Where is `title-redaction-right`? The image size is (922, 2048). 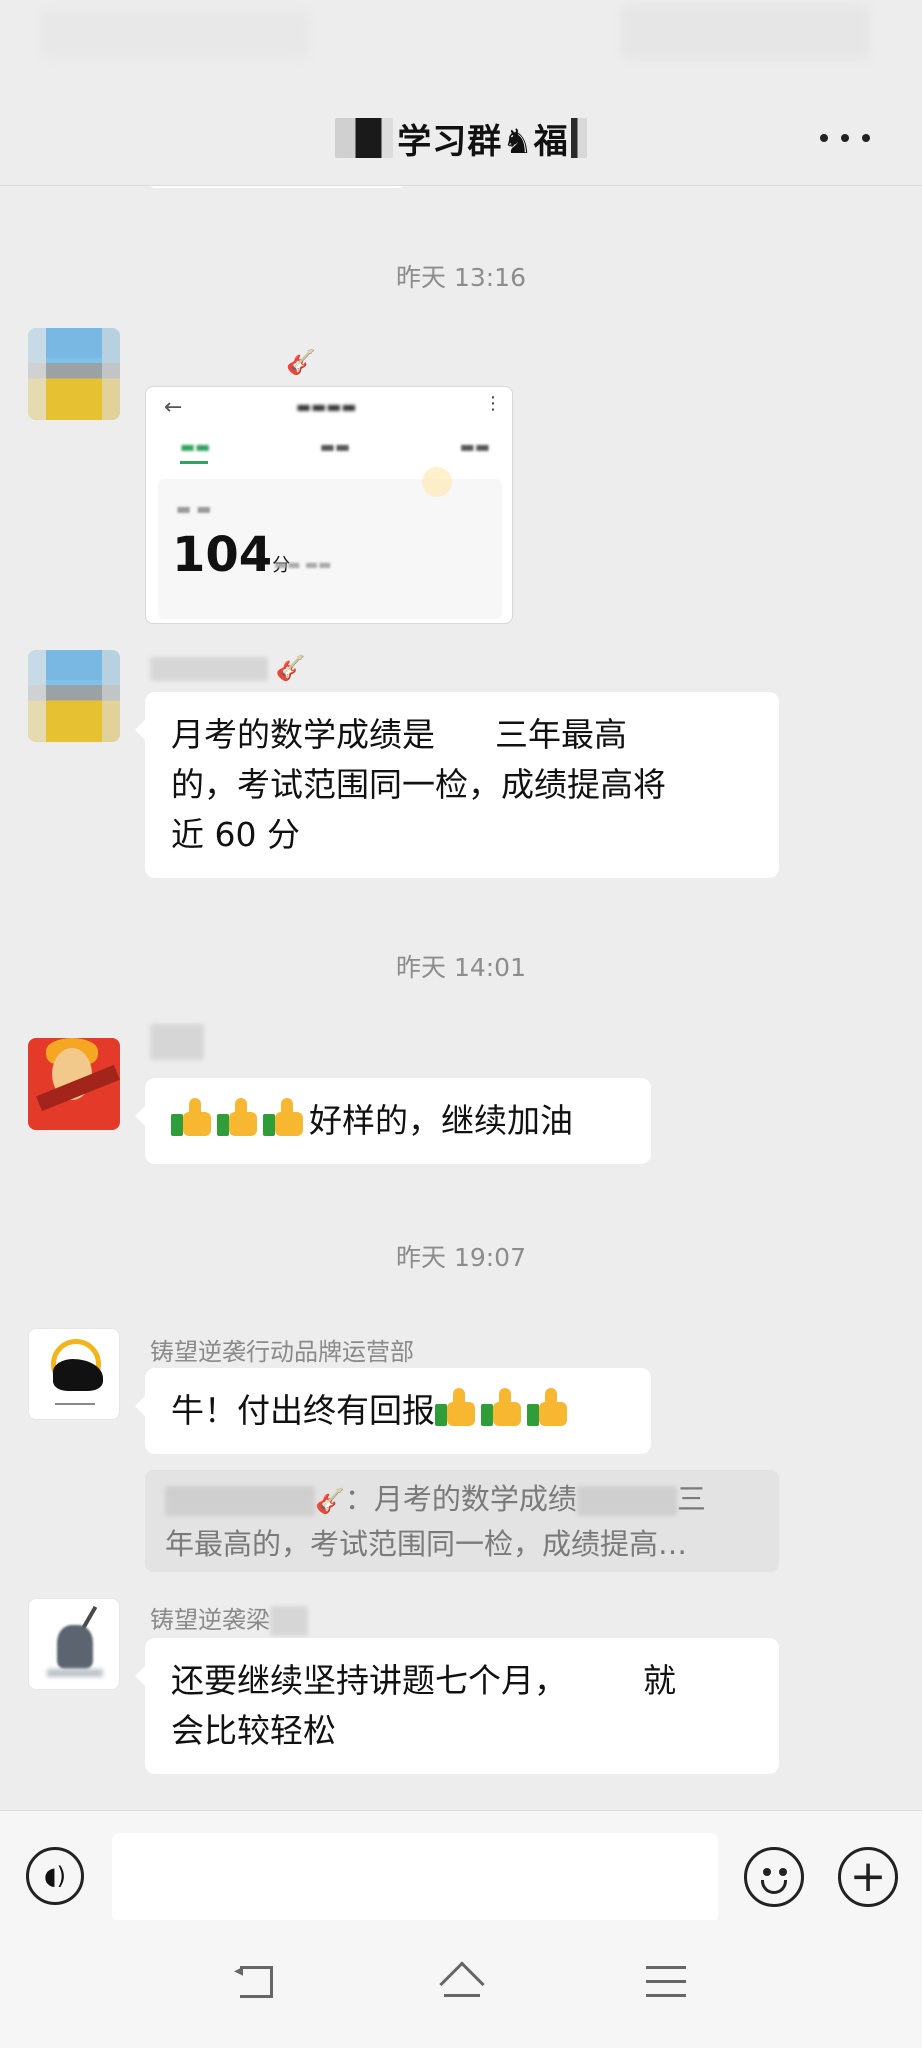
title-redaction-right is located at coordinates (578, 138).